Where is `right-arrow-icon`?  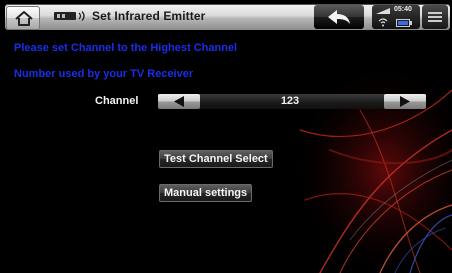 right-arrow-icon is located at coordinates (405, 101).